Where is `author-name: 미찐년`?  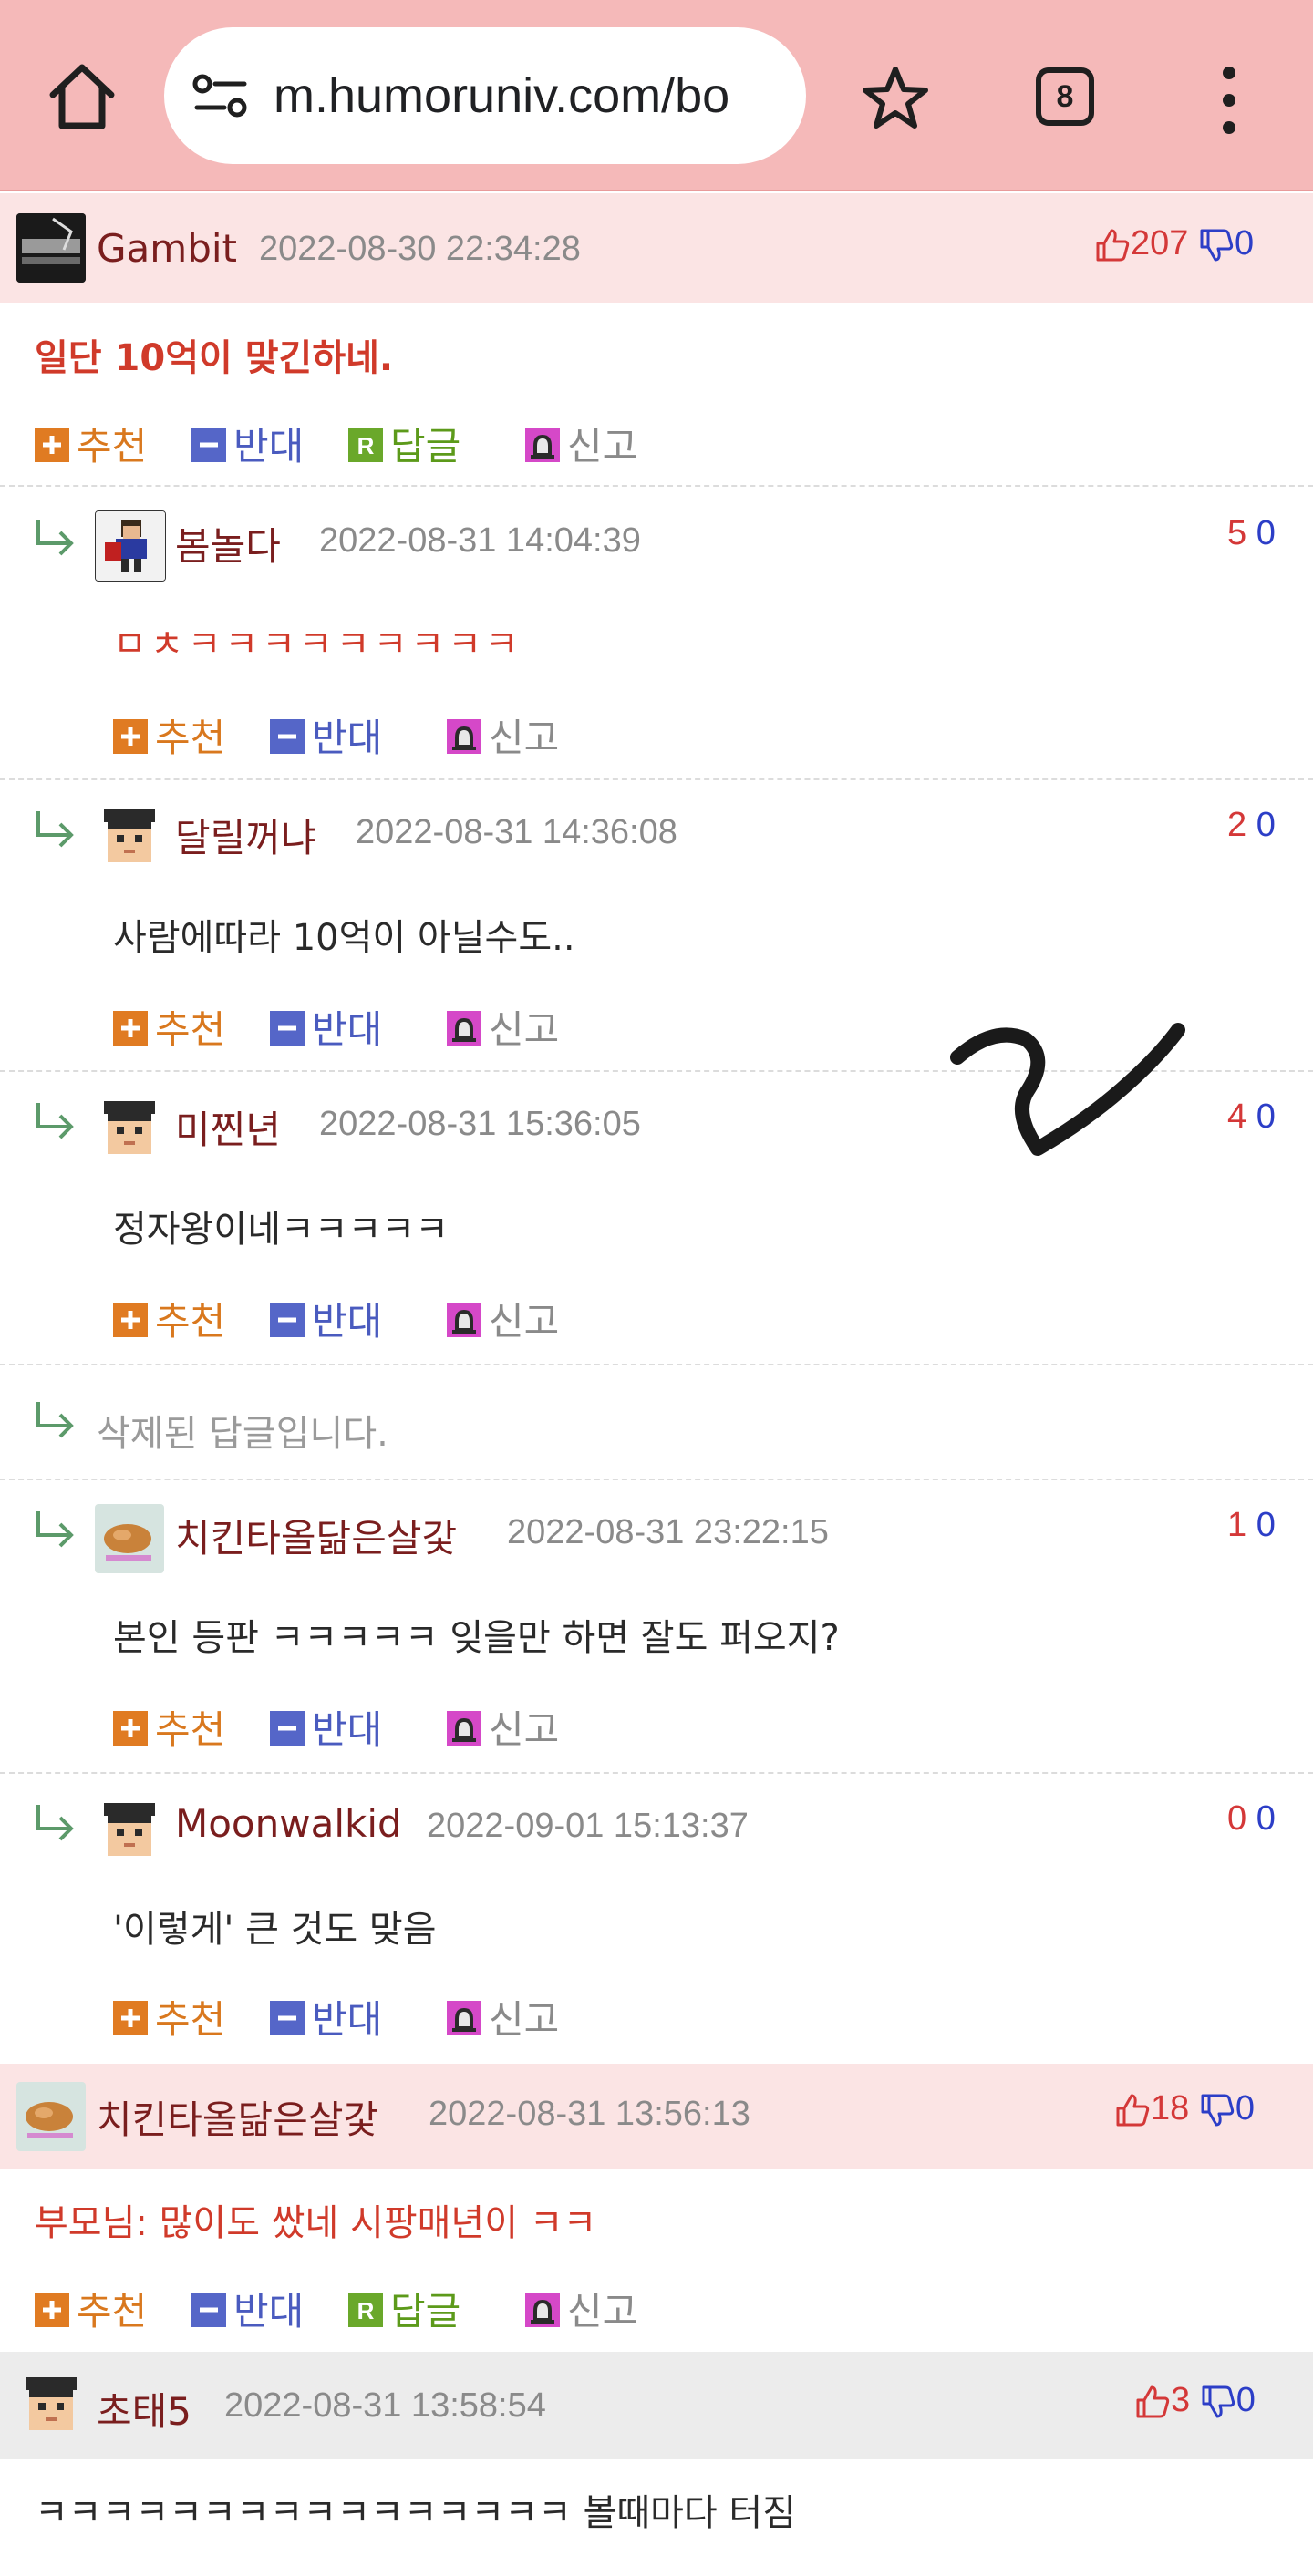 author-name: 미찐년 is located at coordinates (228, 1127).